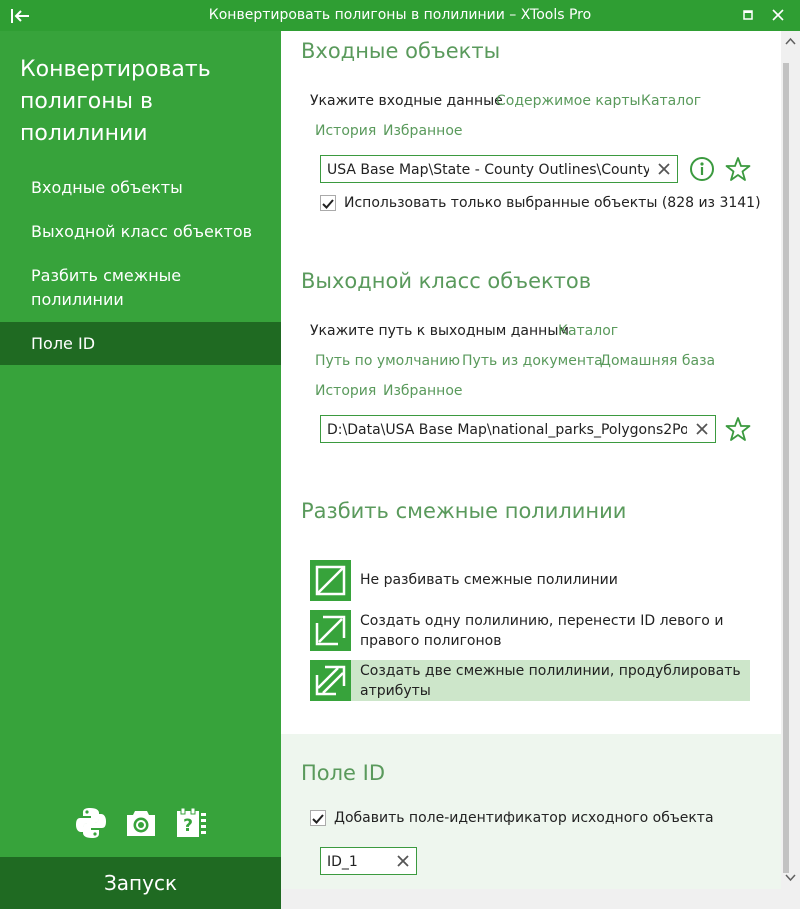 This screenshot has height=909, width=800. I want to click on link-home-geodatabase: Домашняя база, so click(657, 361).